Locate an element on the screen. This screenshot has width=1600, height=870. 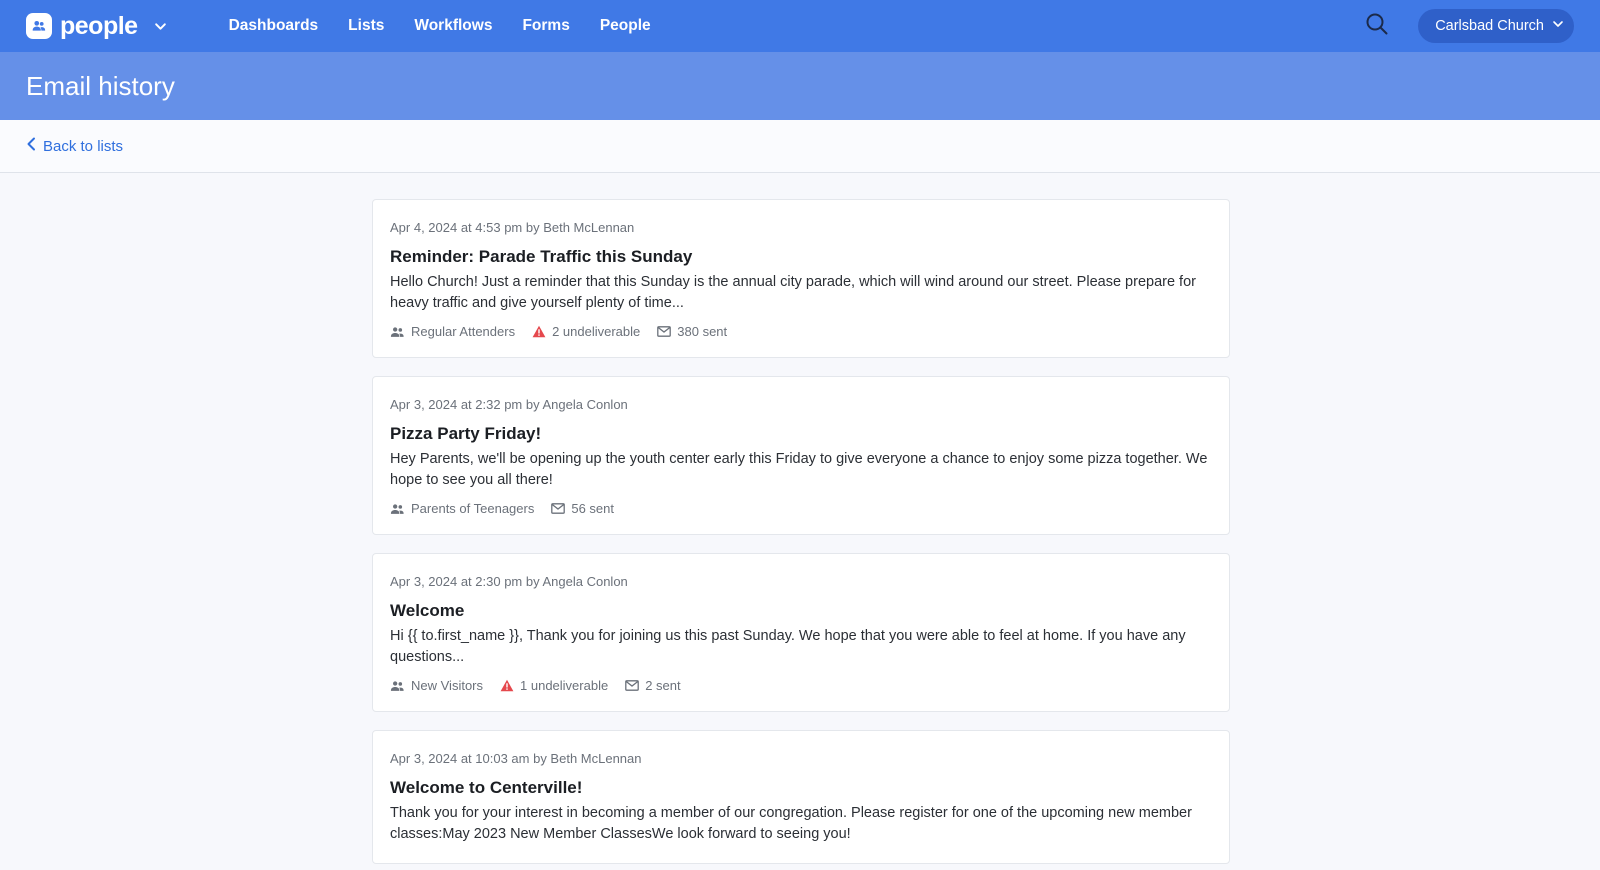
email-stats: New Visitors 1 undeliverable 2 sent is located at coordinates (801, 685).